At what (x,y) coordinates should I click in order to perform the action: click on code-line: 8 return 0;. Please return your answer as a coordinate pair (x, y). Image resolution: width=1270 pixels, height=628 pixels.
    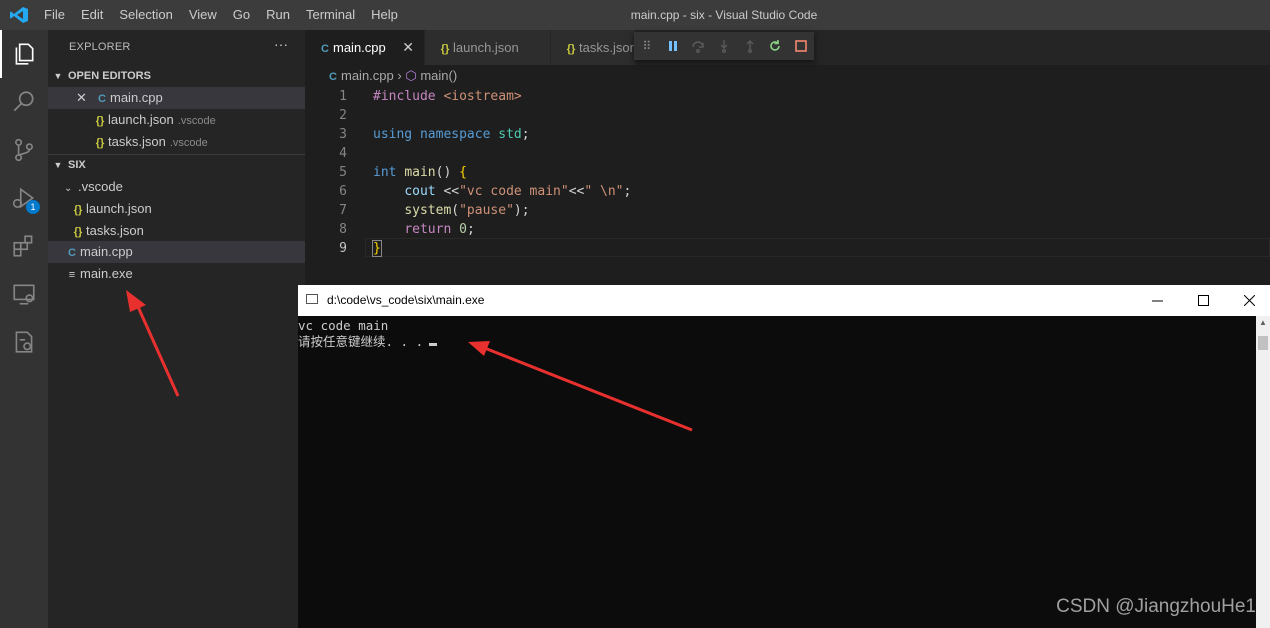
    Looking at the image, I should click on (407, 229).